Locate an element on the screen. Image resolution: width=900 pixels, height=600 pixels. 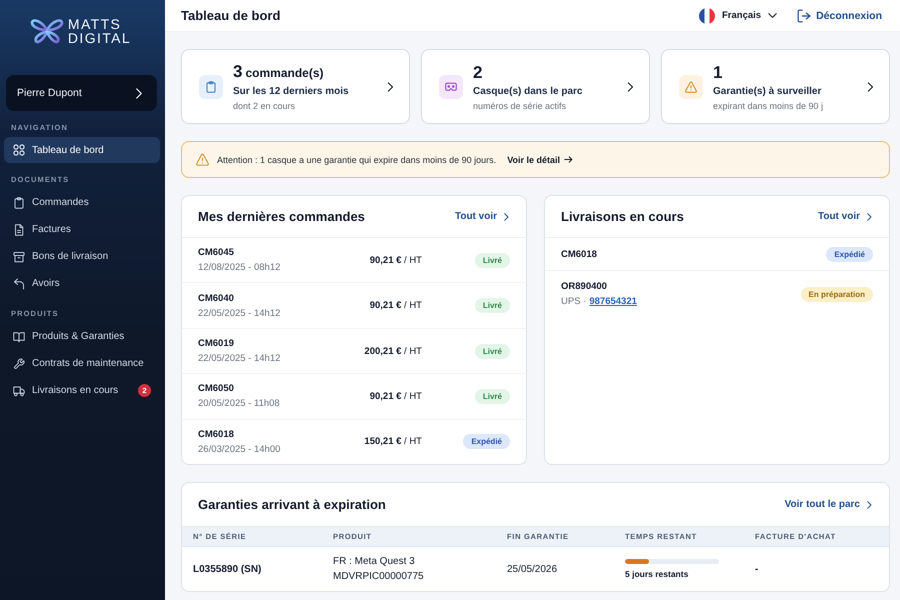
sidebar-item: Factures is located at coordinates (82, 229).